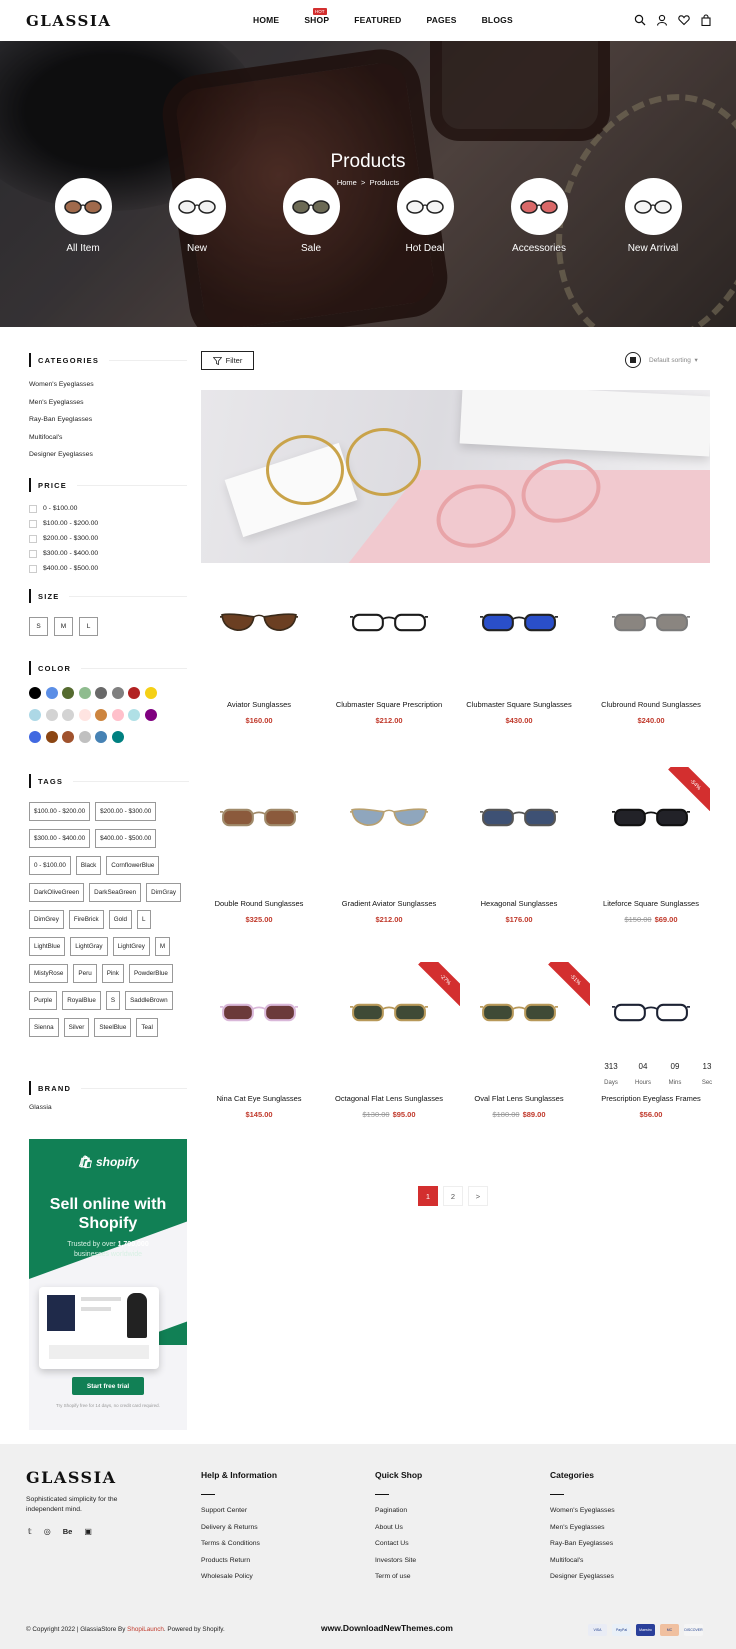 This screenshot has height=1649, width=736. I want to click on page-button: 2, so click(453, 1196).